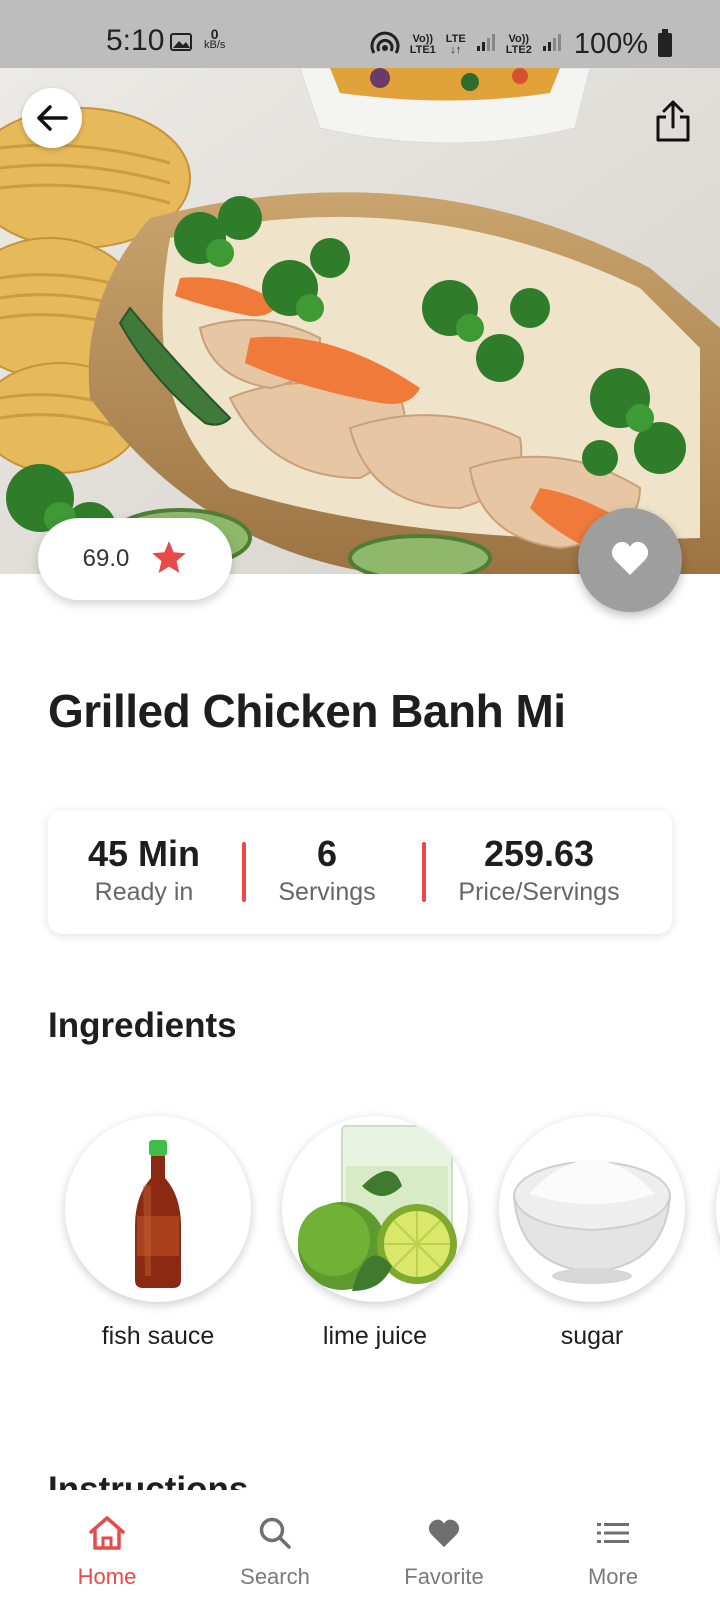 This screenshot has width=720, height=1600. What do you see at coordinates (144, 892) in the screenshot?
I see `stat-label: Ready in` at bounding box center [144, 892].